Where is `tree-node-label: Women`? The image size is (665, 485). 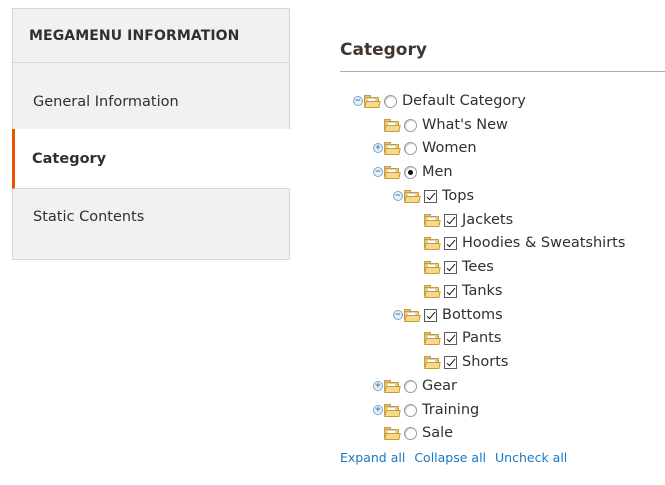 tree-node-label: Women is located at coordinates (449, 148).